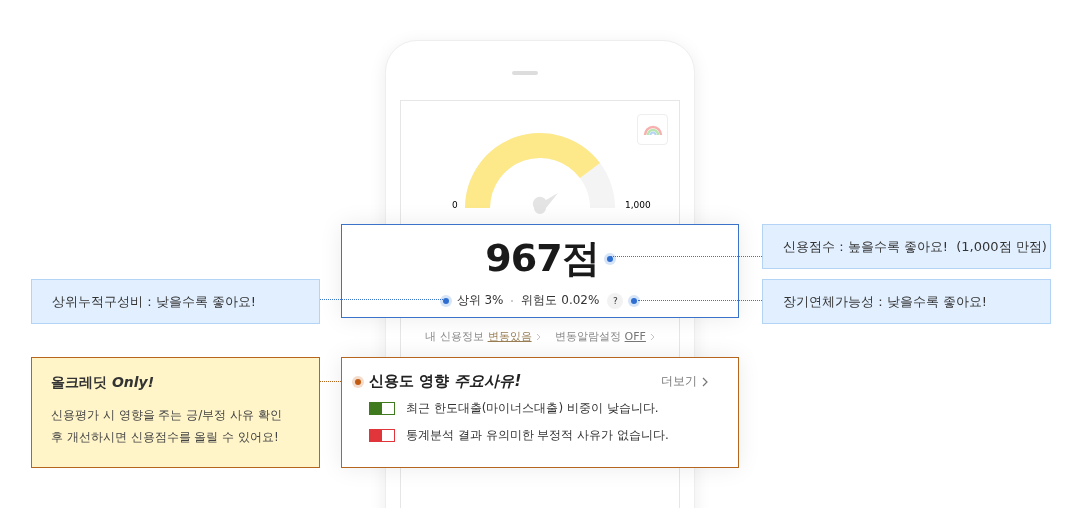  What do you see at coordinates (560, 300) in the screenshot?
I see `risk-text: 위험도 0.02%` at bounding box center [560, 300].